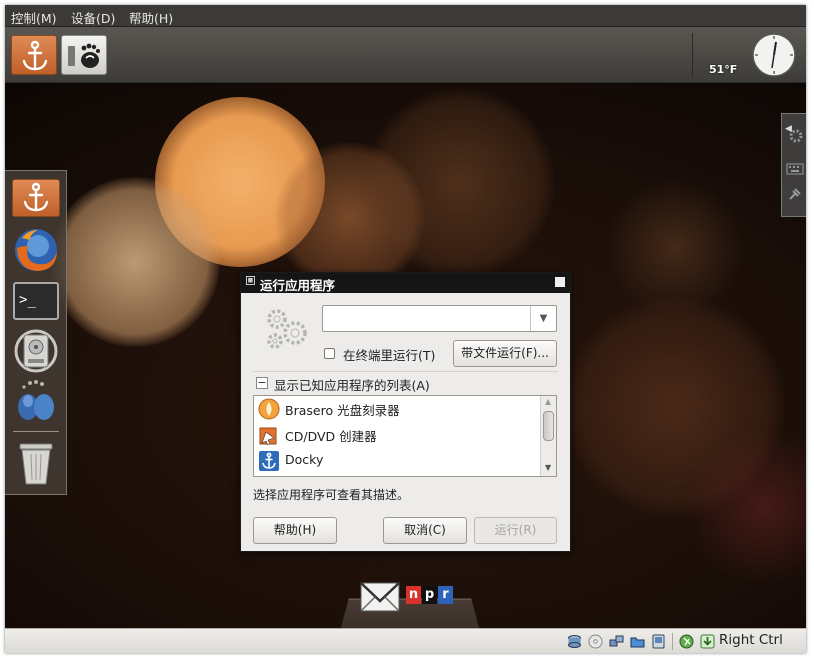  Describe the element at coordinates (751, 640) in the screenshot. I see `host-key-label: Right Ctrl` at that location.